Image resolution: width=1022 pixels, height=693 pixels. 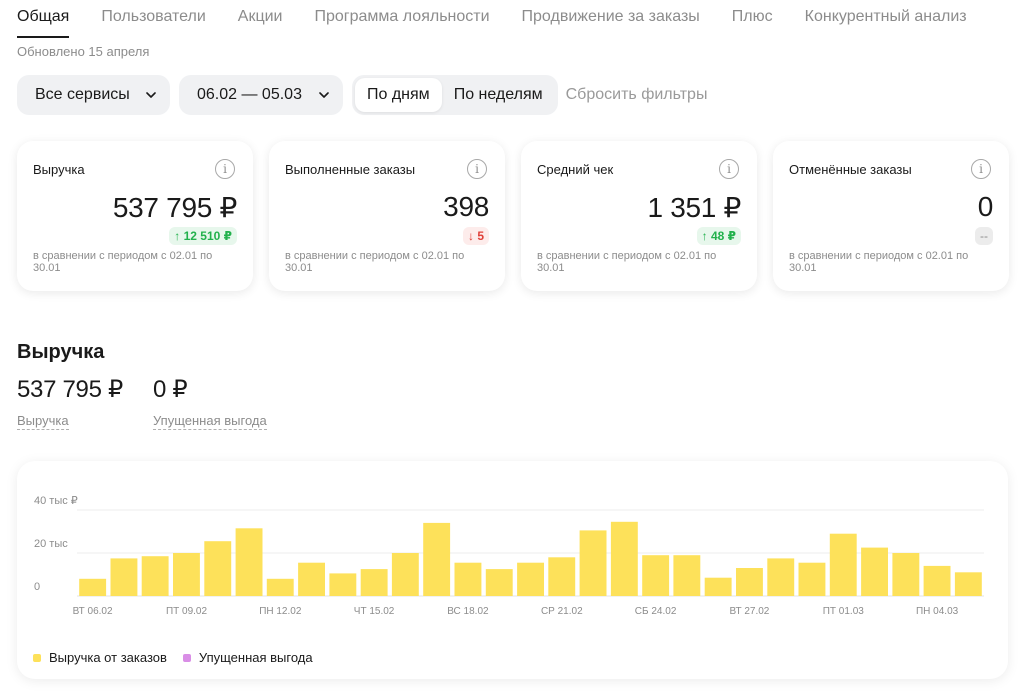 I want to click on x-tick-label: ЧТ 15.02, so click(x=374, y=611).